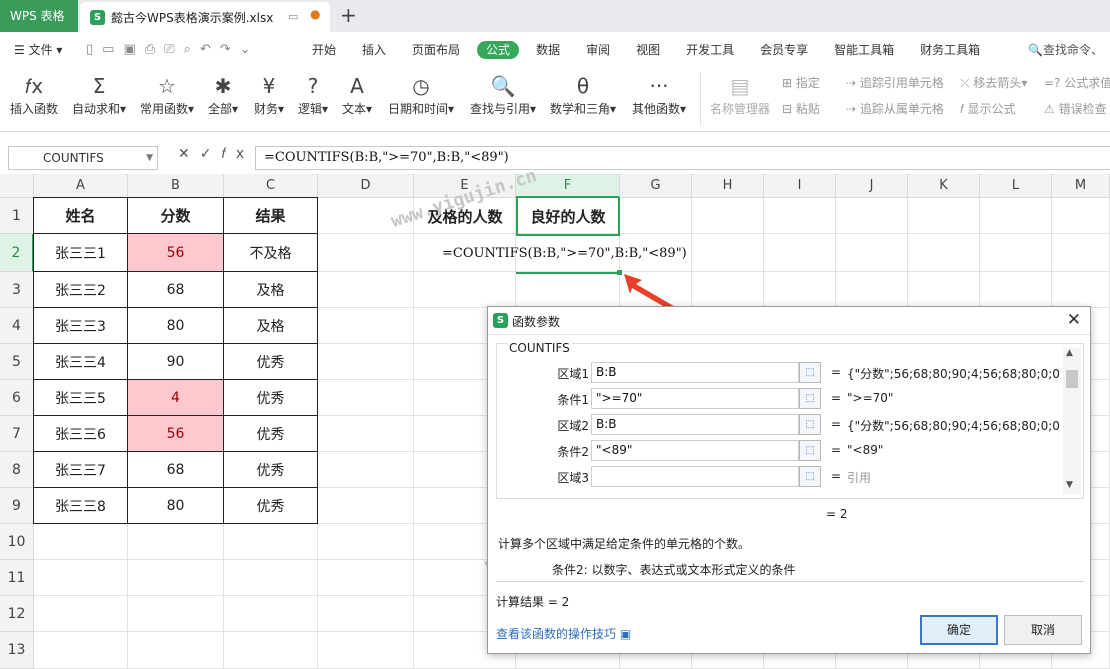 The width and height of the screenshot is (1110, 669). Describe the element at coordinates (366, 186) in the screenshot. I see `column-header-d: D` at that location.